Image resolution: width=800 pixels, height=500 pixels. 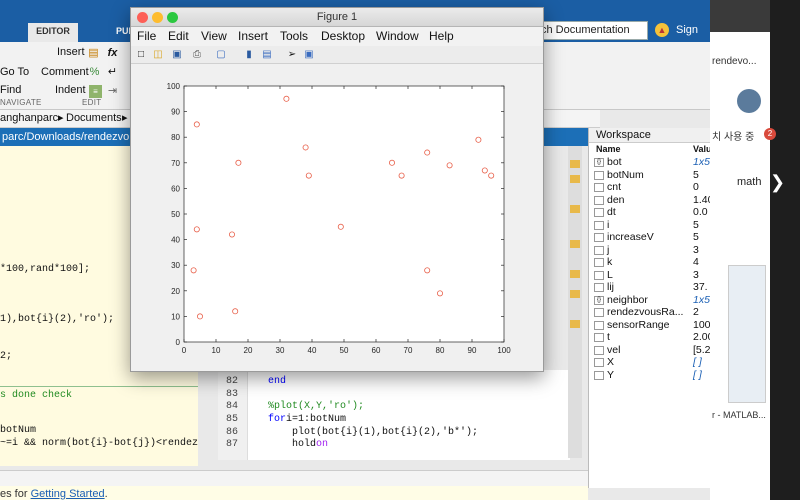 I want to click on code-keyword: for, so click(x=277, y=419).